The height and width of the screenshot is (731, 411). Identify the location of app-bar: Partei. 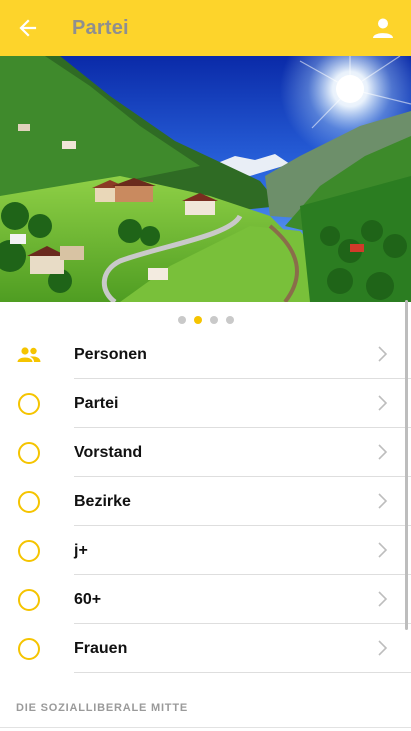
(205, 28).